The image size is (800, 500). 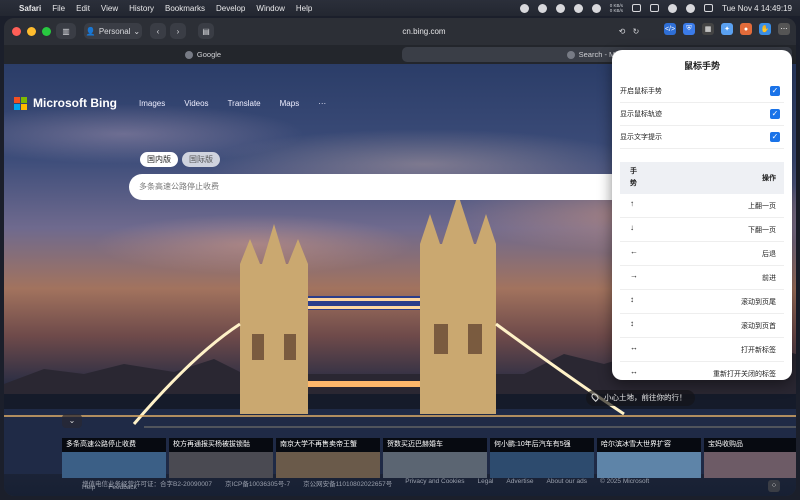 I want to click on header-gesture: 手势, so click(x=633, y=177).